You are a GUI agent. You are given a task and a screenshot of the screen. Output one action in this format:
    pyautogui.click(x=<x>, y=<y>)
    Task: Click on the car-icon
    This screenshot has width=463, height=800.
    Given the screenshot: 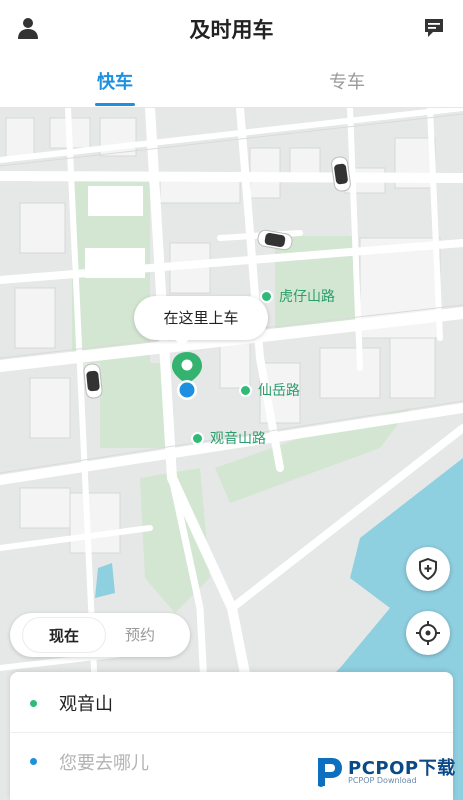 What is the action you would take?
    pyautogui.click(x=93, y=381)
    